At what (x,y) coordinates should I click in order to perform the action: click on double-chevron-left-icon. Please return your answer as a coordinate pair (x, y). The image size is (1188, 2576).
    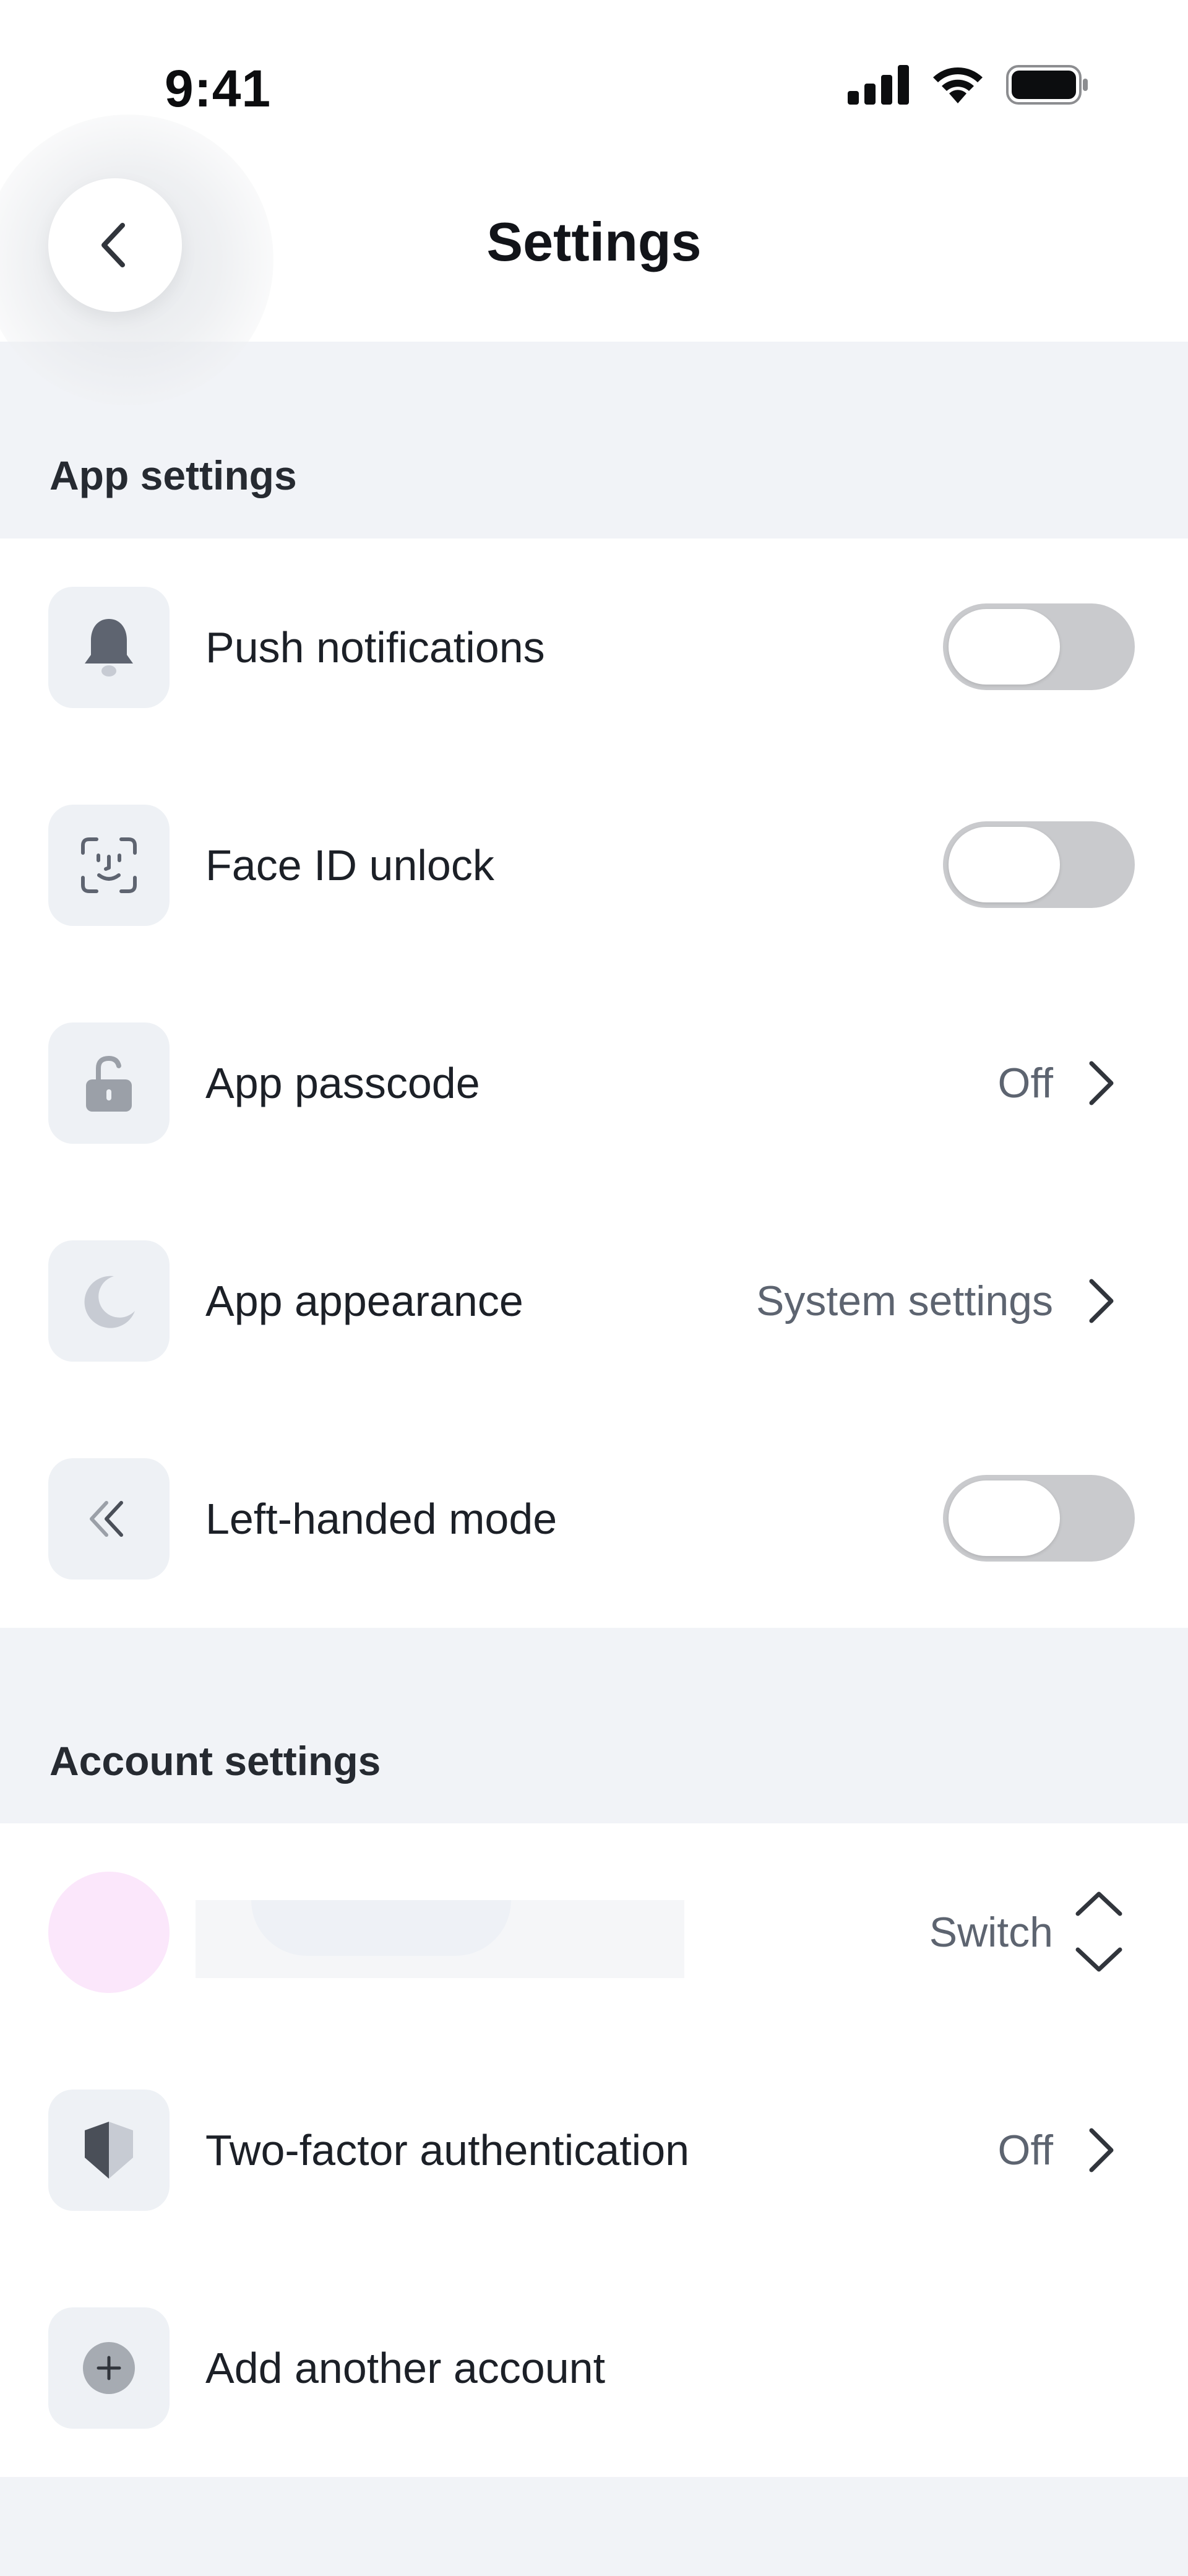
    Looking at the image, I should click on (106, 1519).